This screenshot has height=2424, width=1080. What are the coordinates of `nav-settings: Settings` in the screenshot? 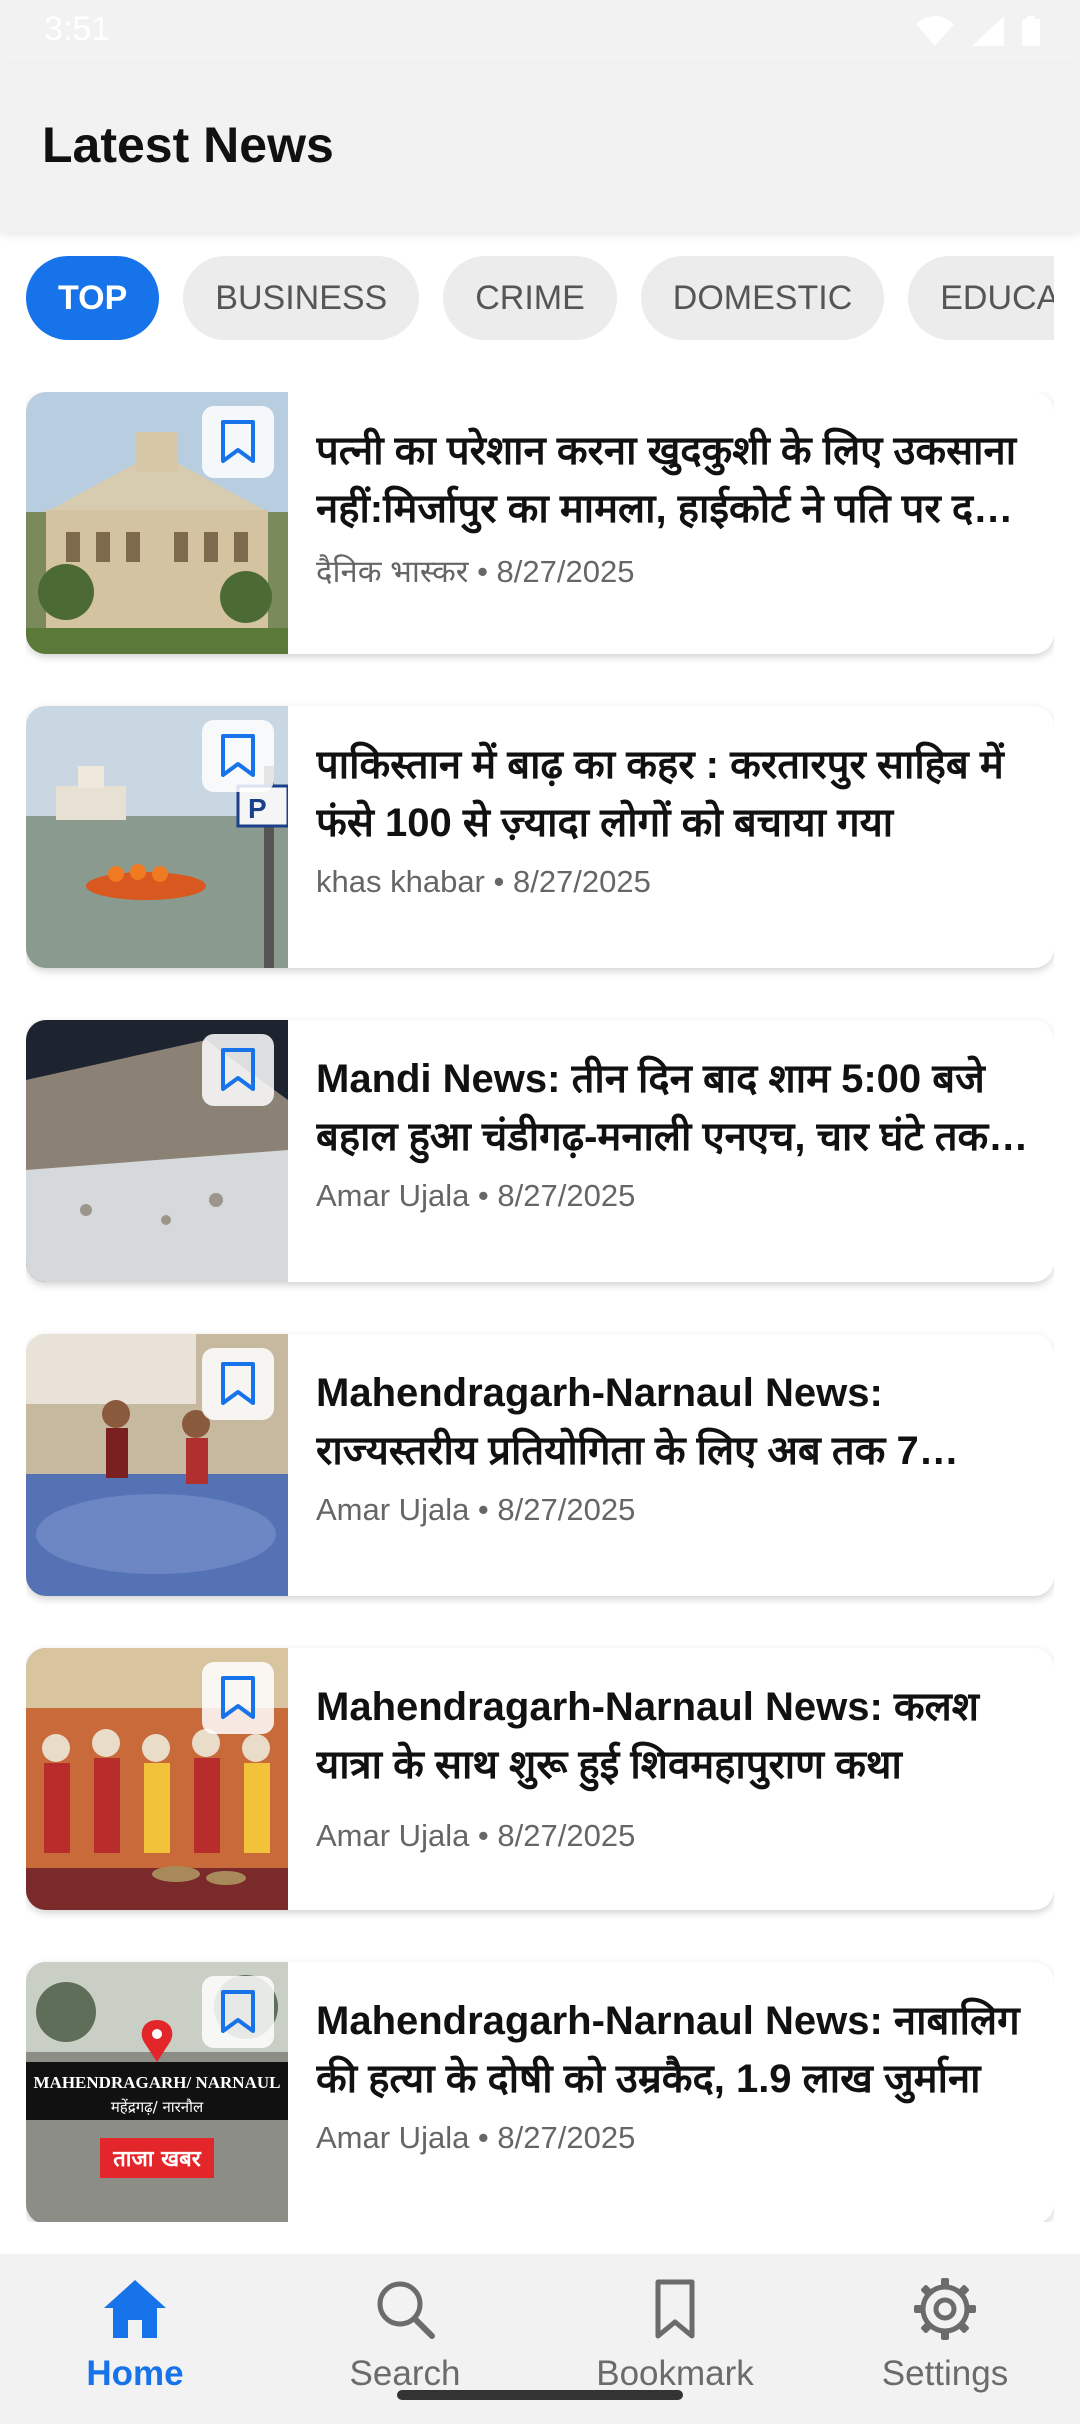 It's located at (945, 2339).